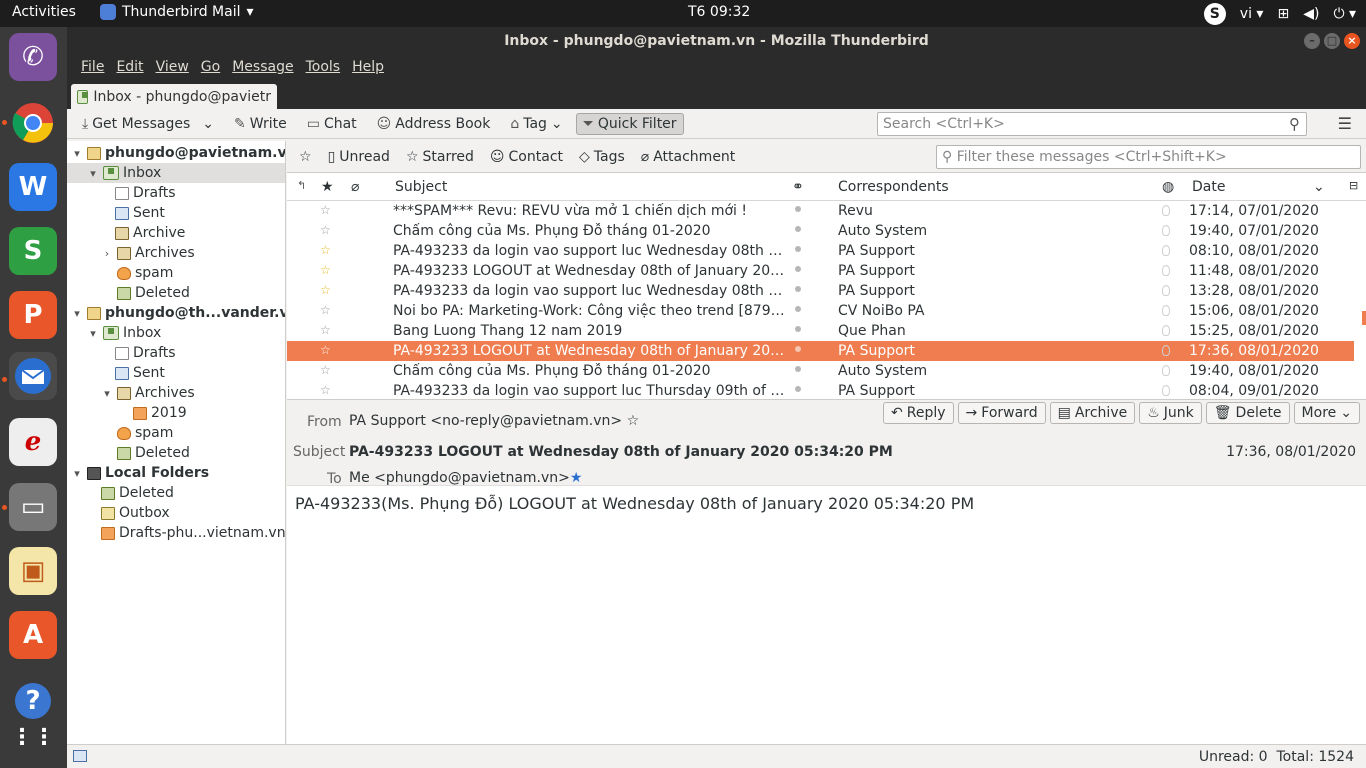  Describe the element at coordinates (576, 478) in the screenshot. I see `star-filled-icon: ★` at that location.